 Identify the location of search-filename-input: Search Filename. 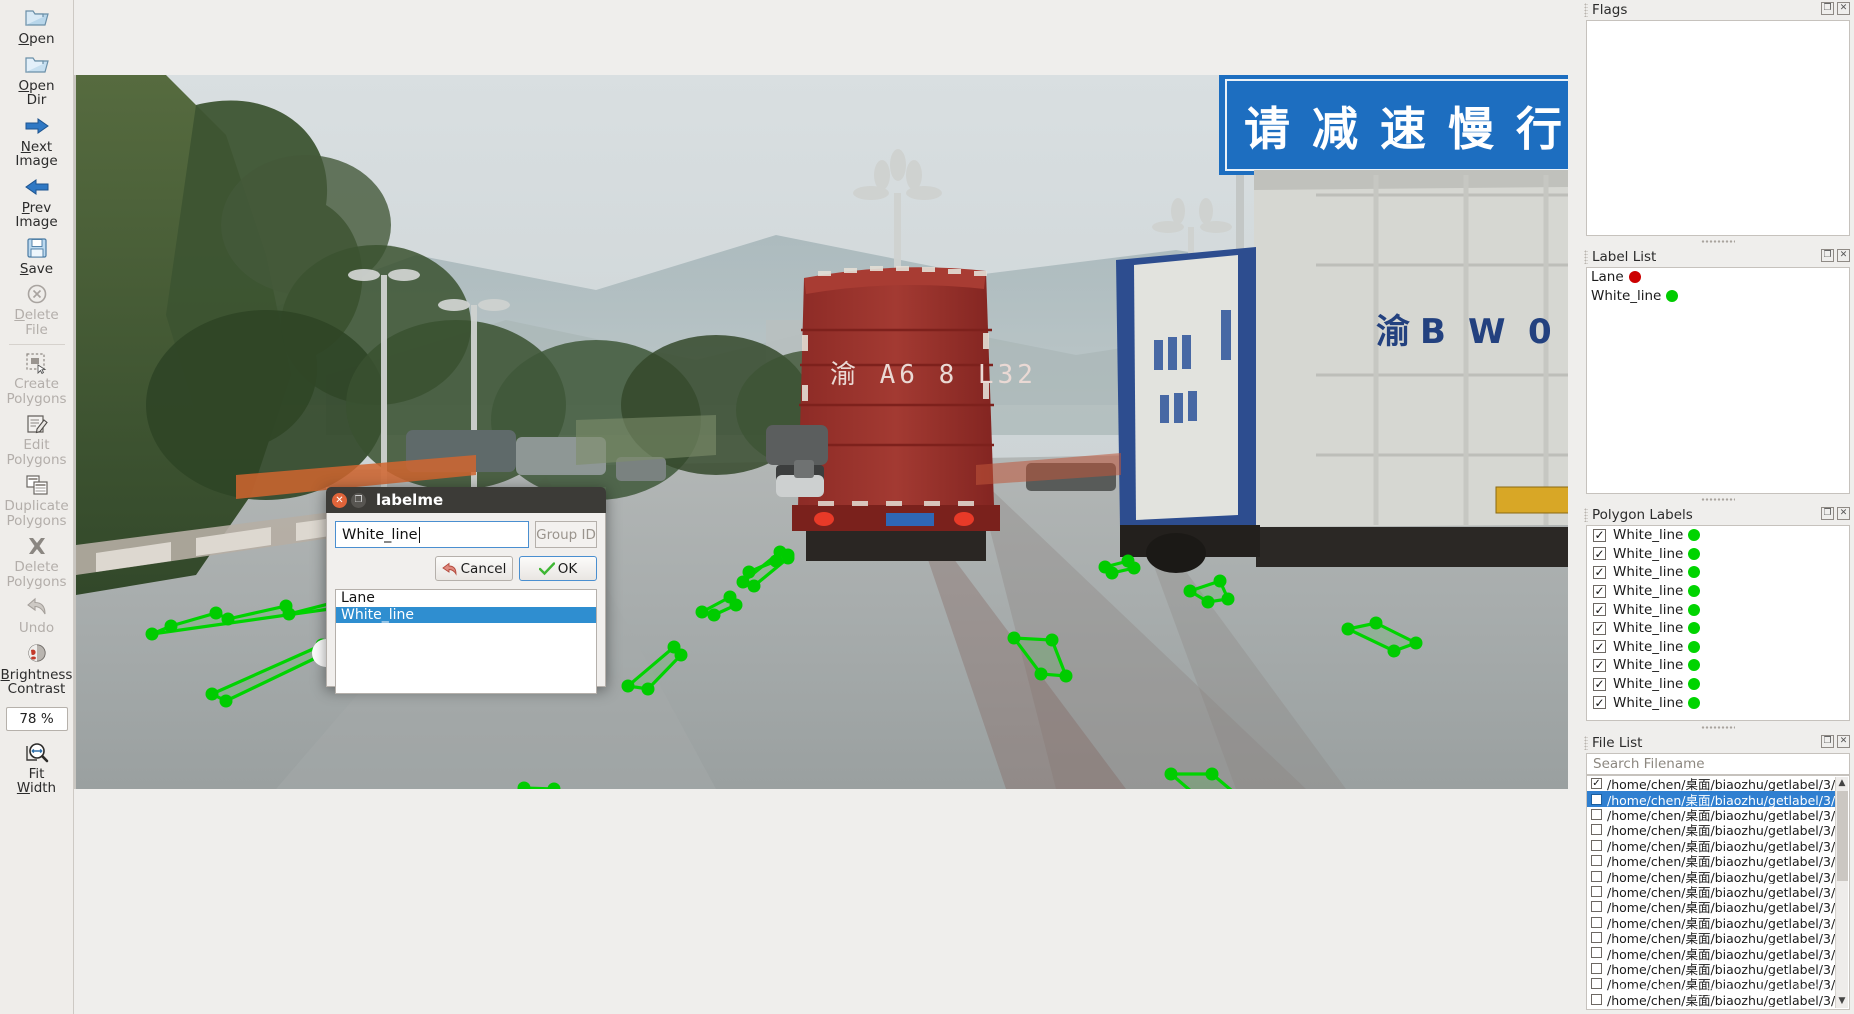
(1718, 764).